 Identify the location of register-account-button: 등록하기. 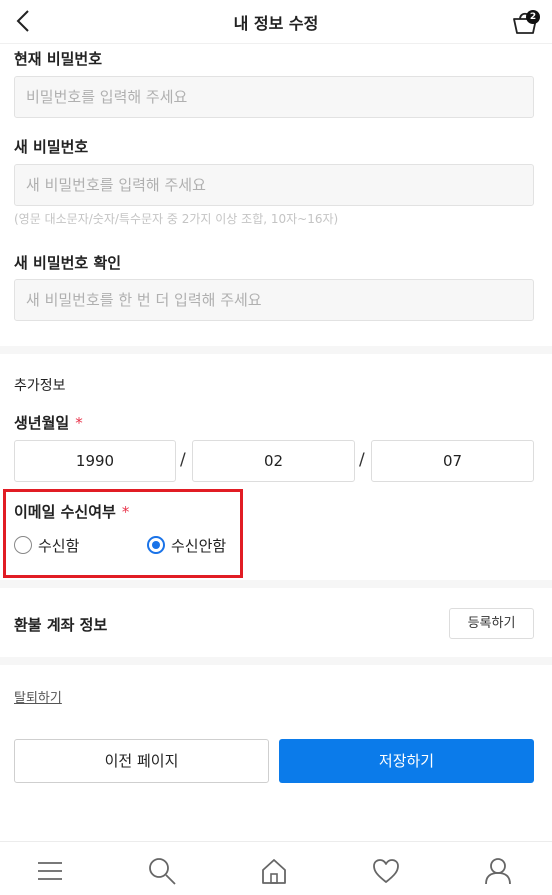
(491, 623).